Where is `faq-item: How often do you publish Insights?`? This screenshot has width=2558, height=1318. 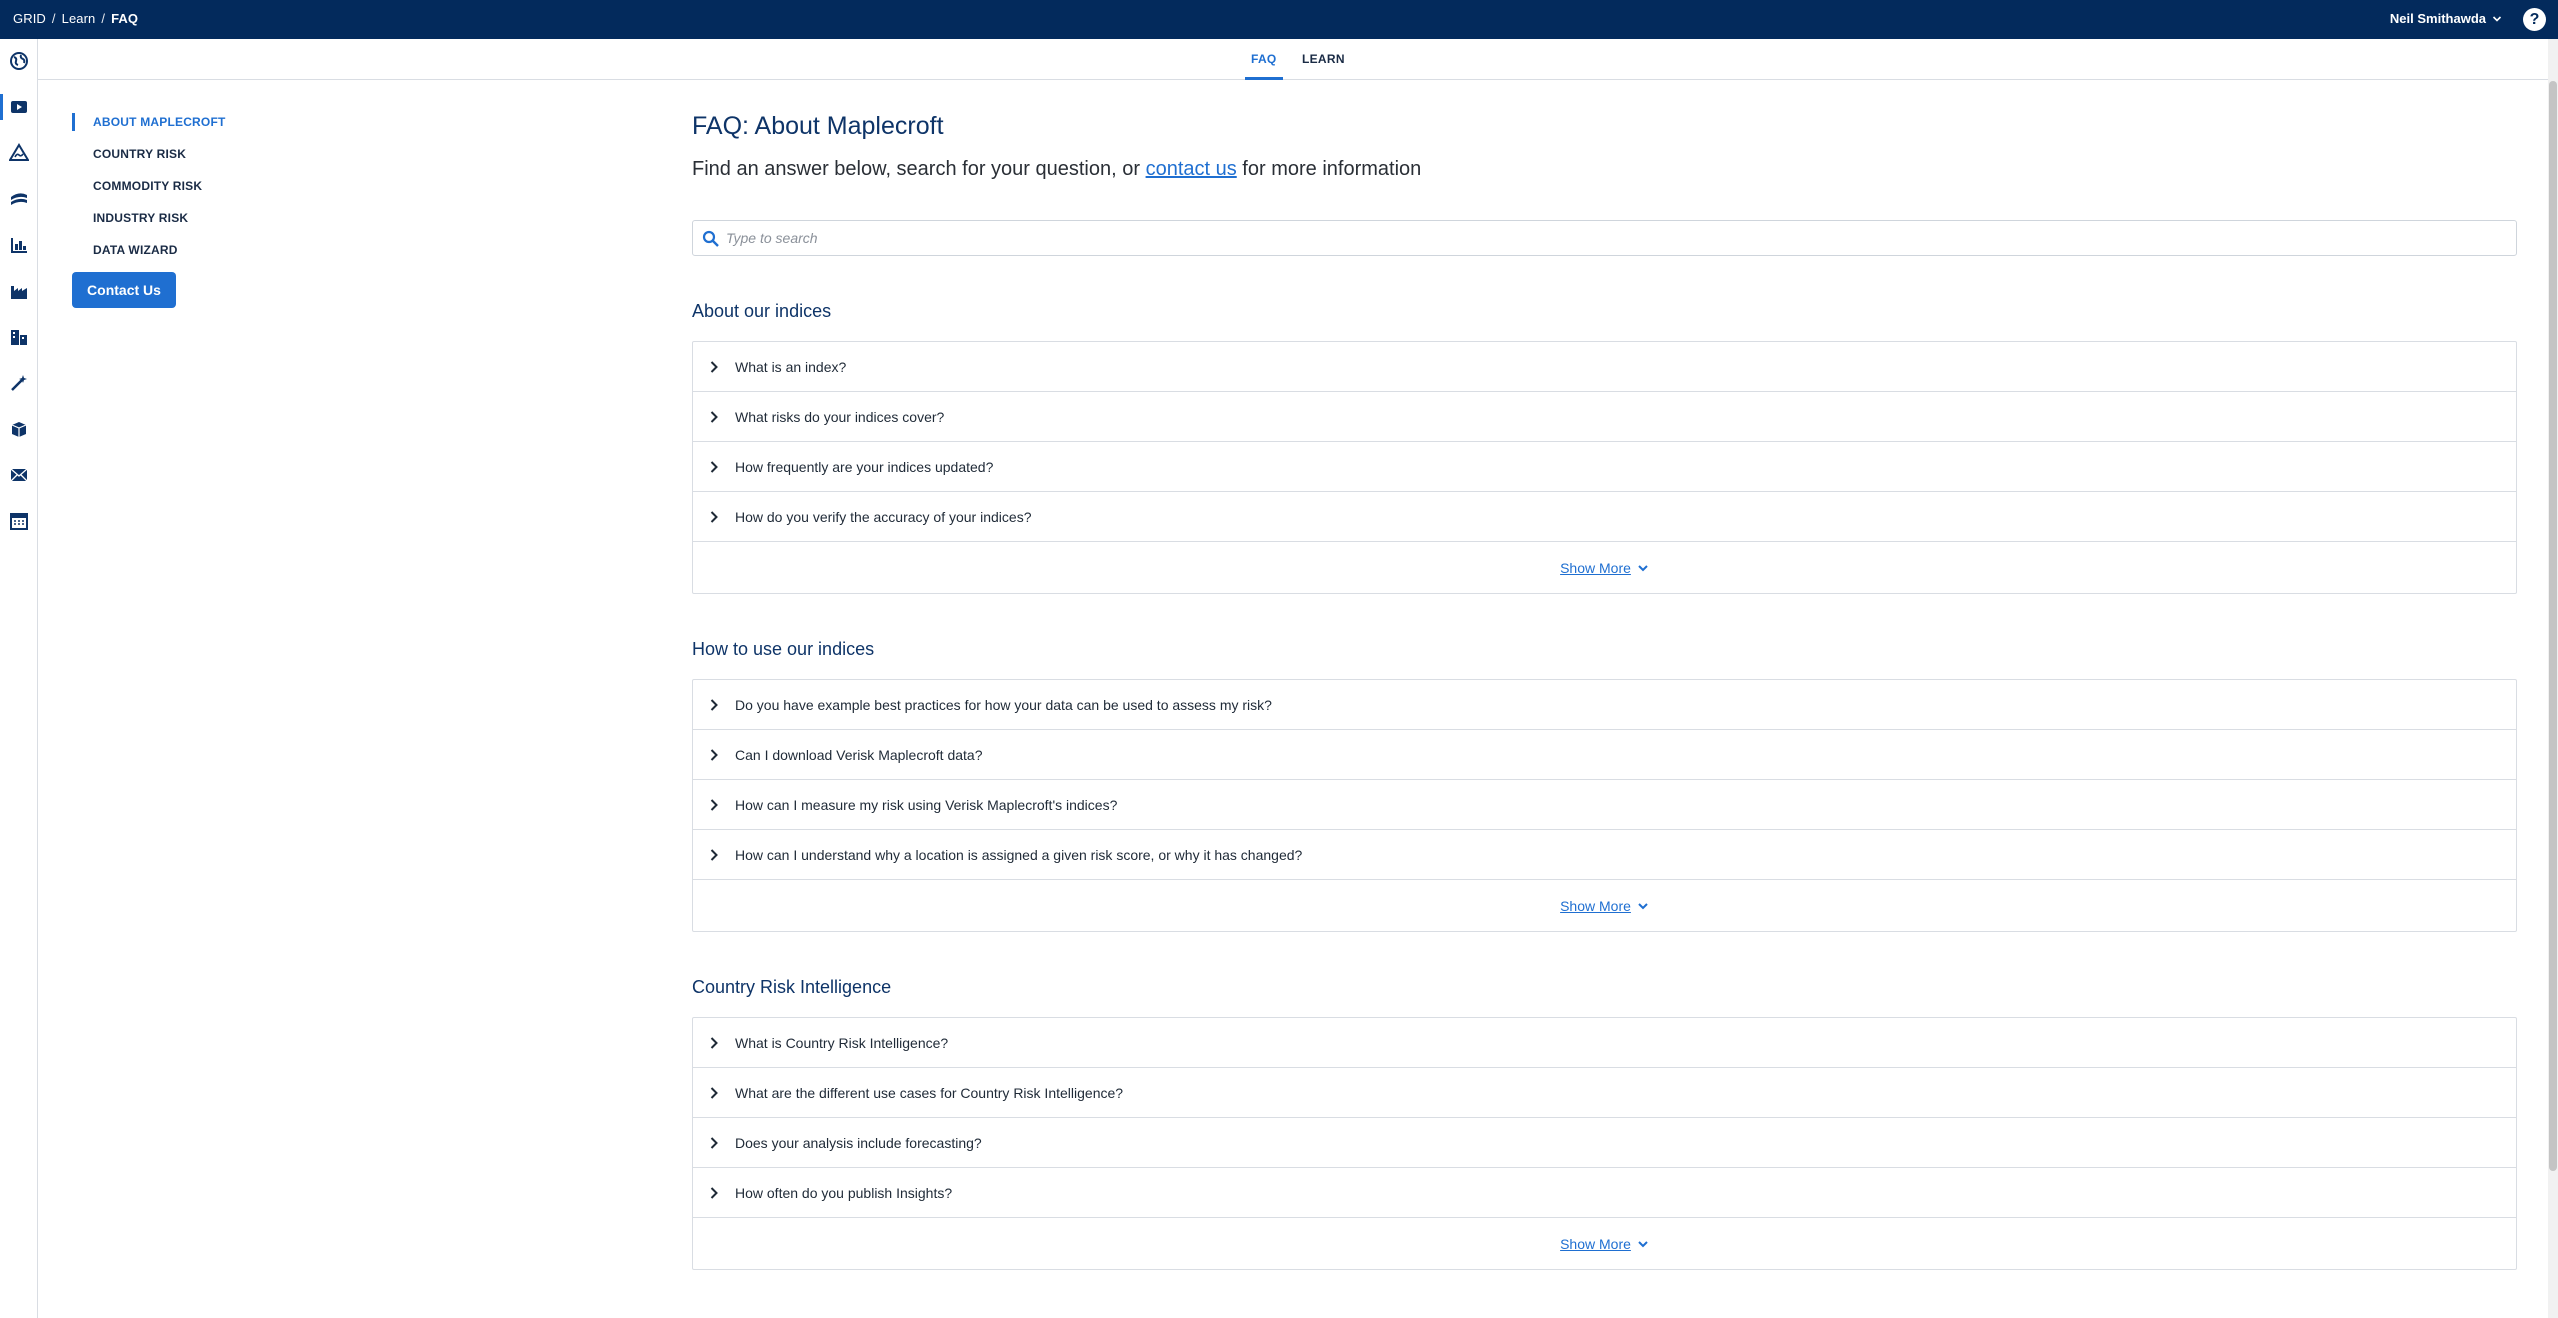 faq-item: How often do you publish Insights? is located at coordinates (1604, 1193).